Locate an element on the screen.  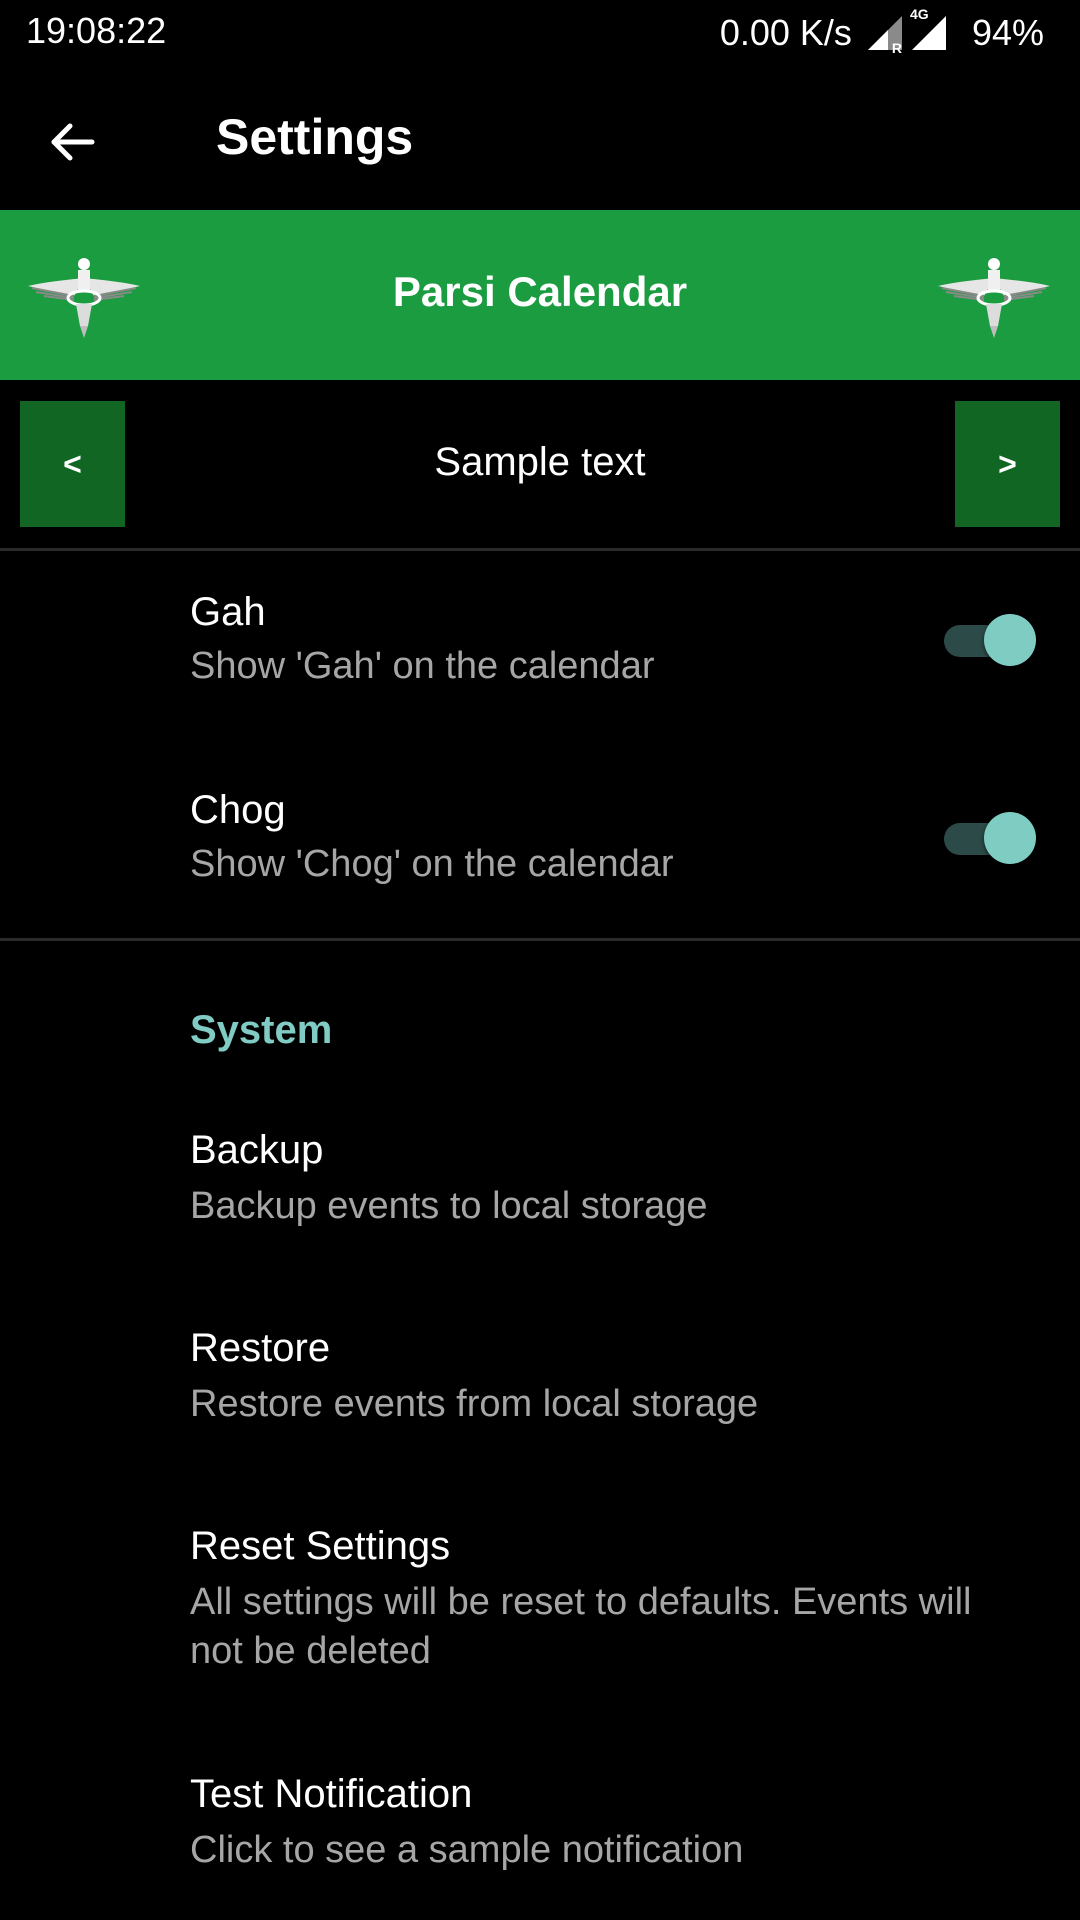
pref-gah: Gah Show 'Gah' on the calendar is located at coordinates (540, 647).